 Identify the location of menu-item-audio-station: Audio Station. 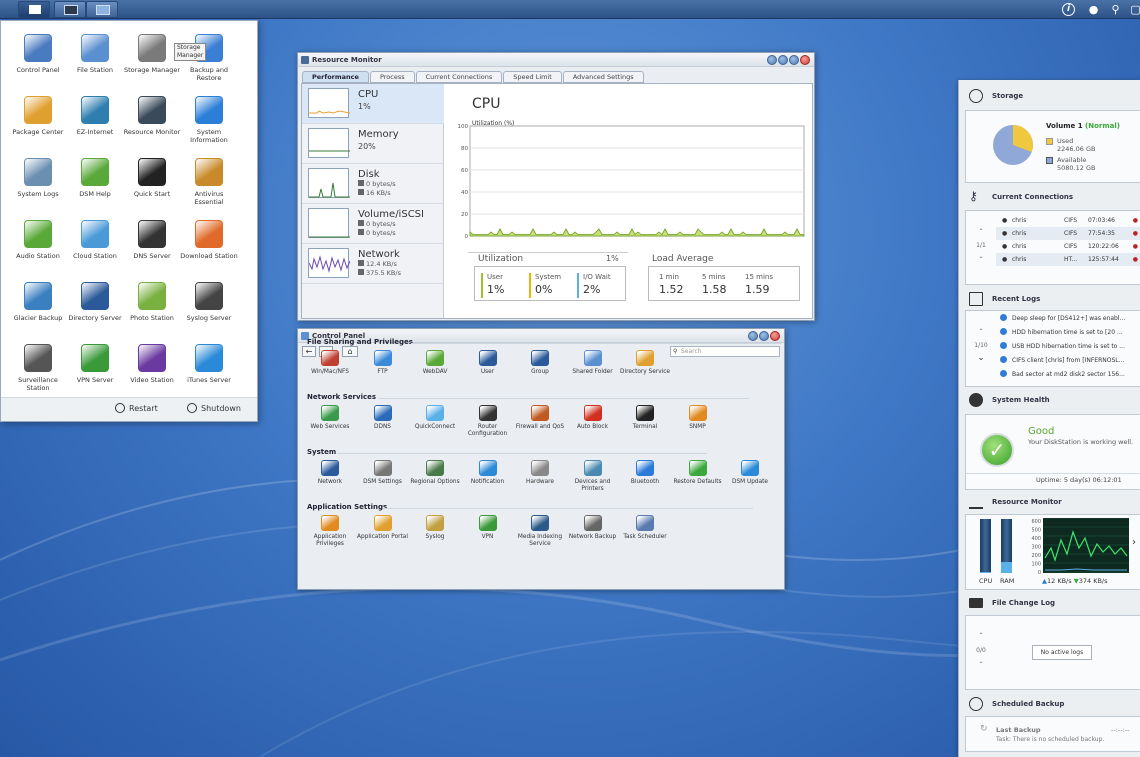
(38, 240).